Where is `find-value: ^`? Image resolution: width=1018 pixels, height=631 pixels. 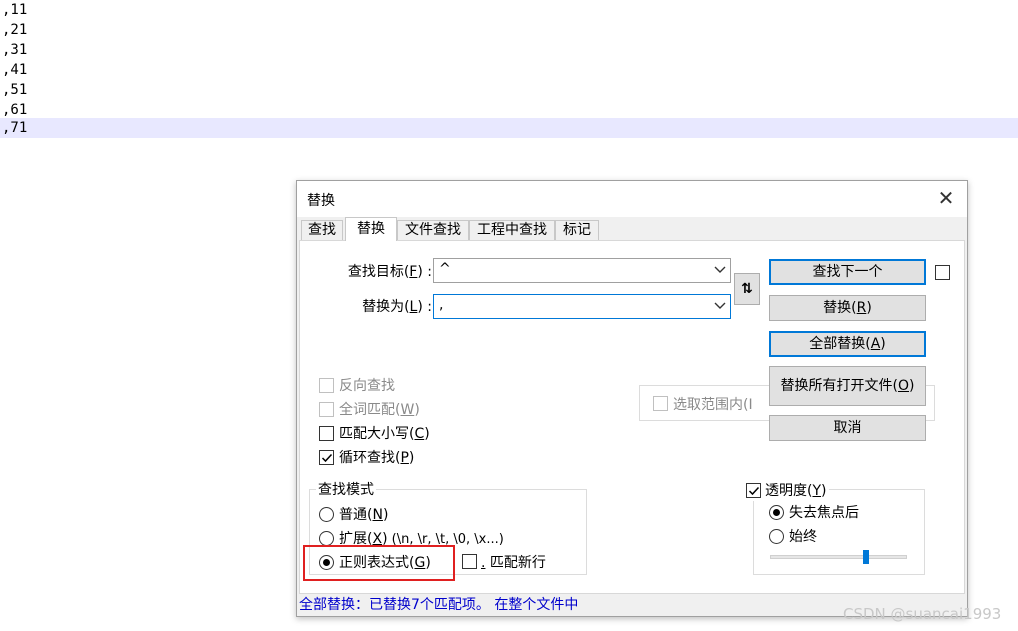
find-value: ^ is located at coordinates (445, 269).